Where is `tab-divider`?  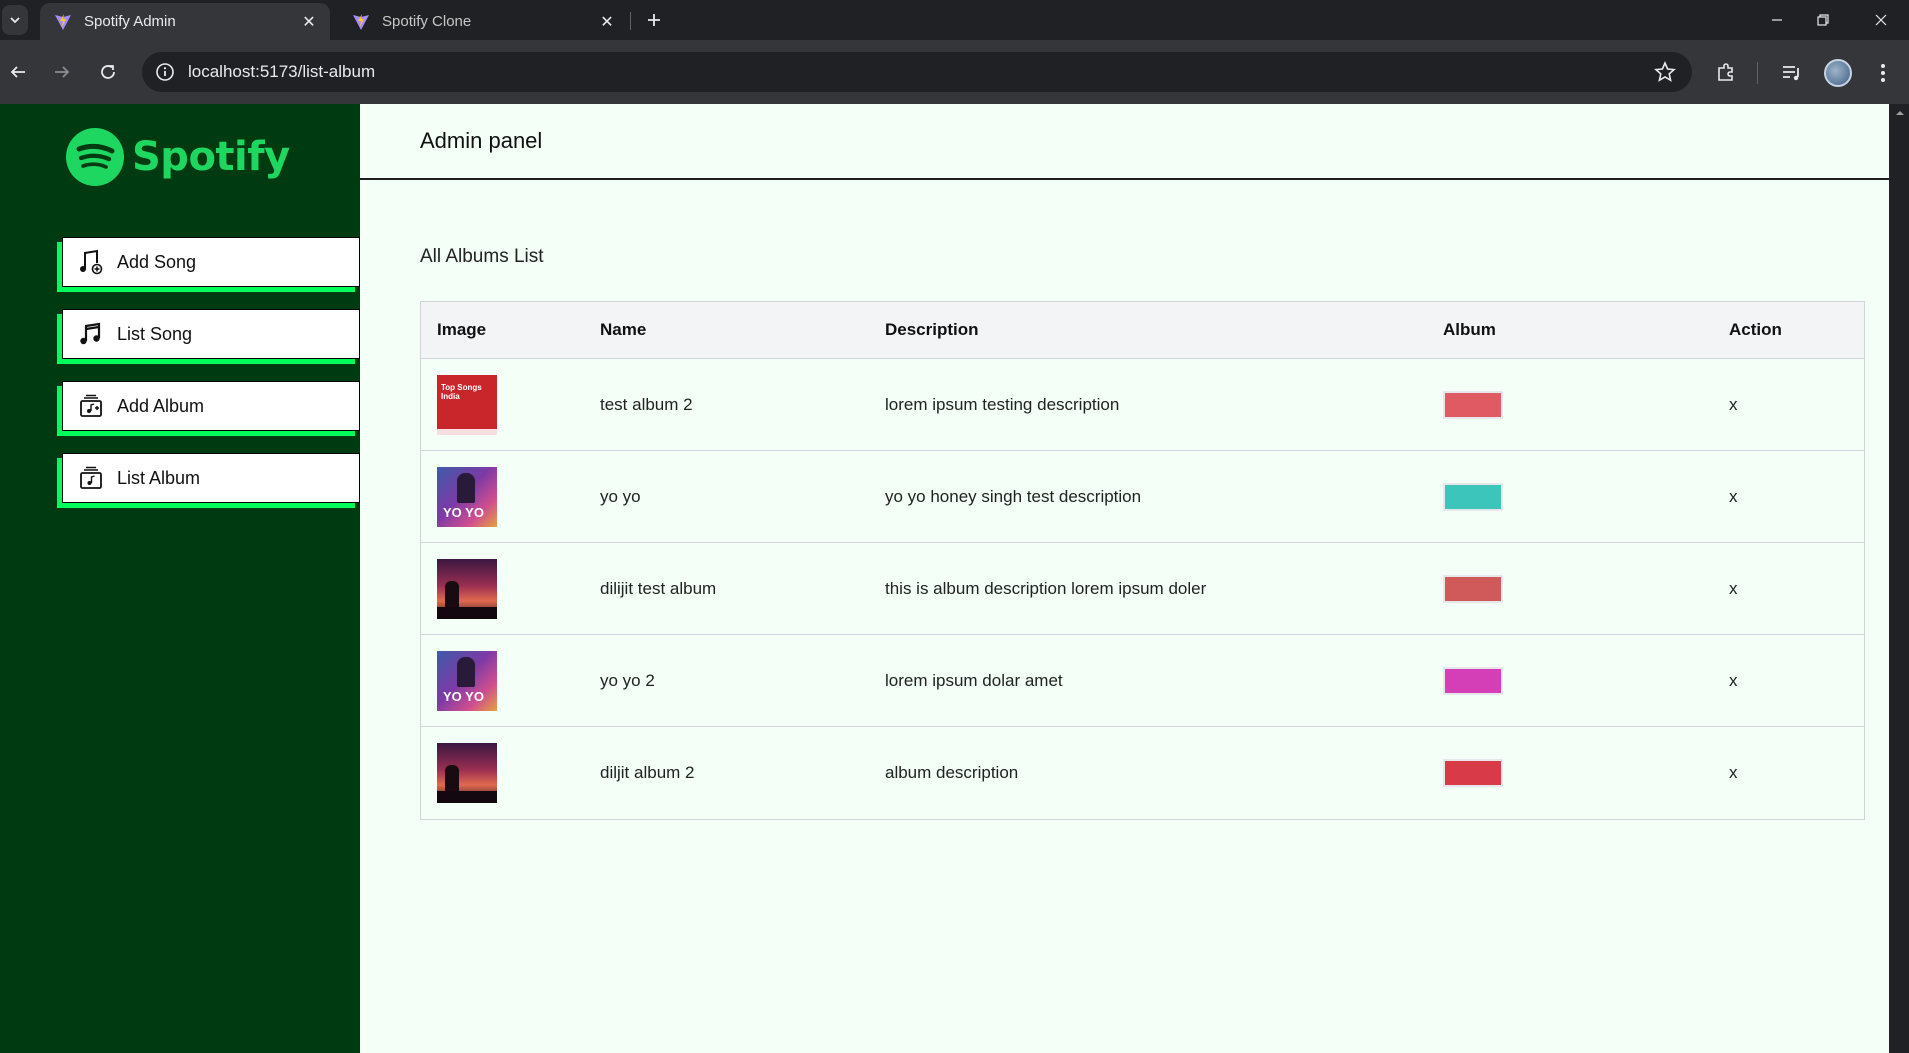 tab-divider is located at coordinates (630, 21).